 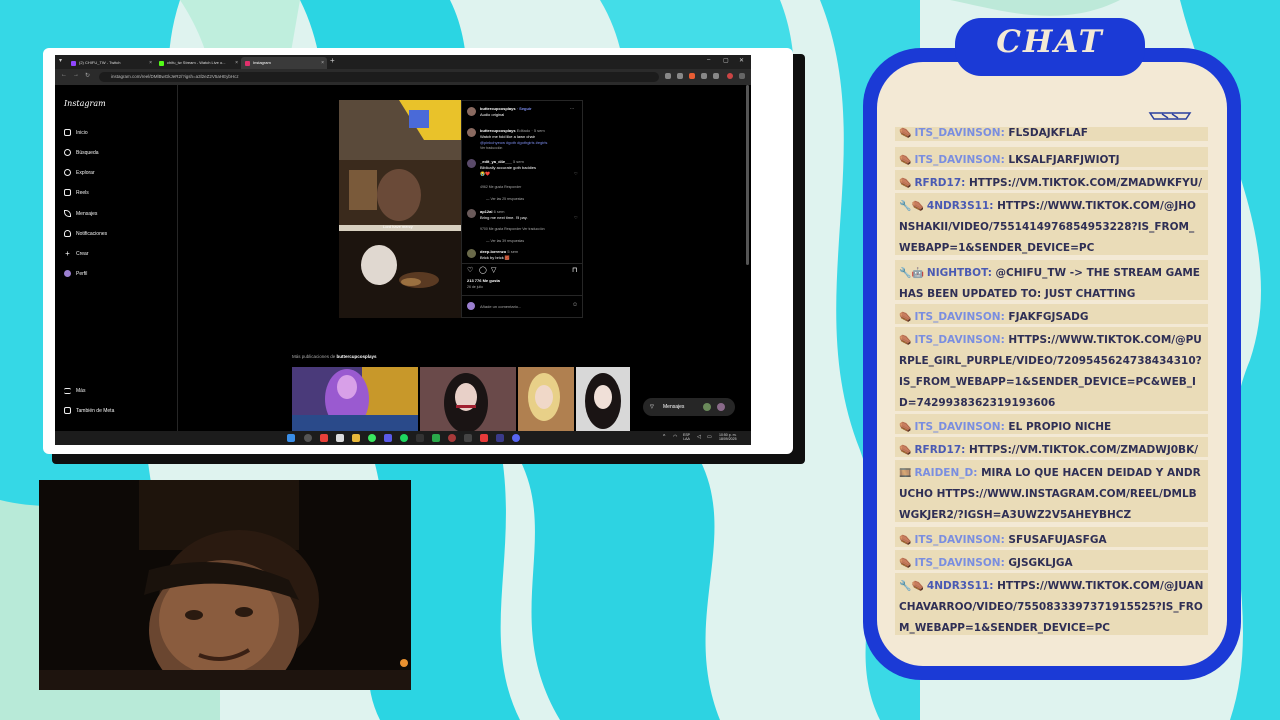 What do you see at coordinates (483, 270) in the screenshot?
I see `comment-icon: ◯` at bounding box center [483, 270].